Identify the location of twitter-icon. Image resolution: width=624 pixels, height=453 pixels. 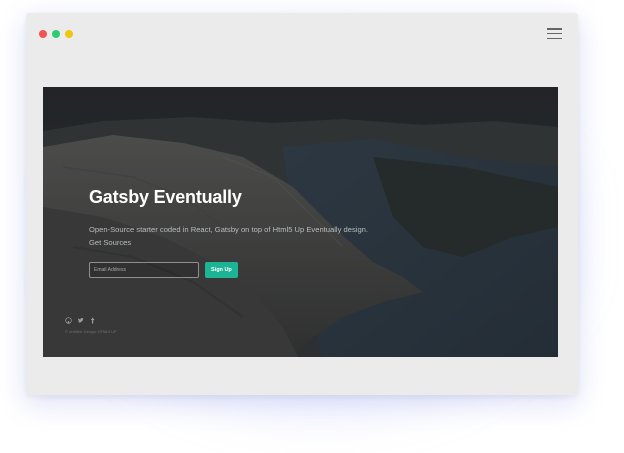
(80, 320).